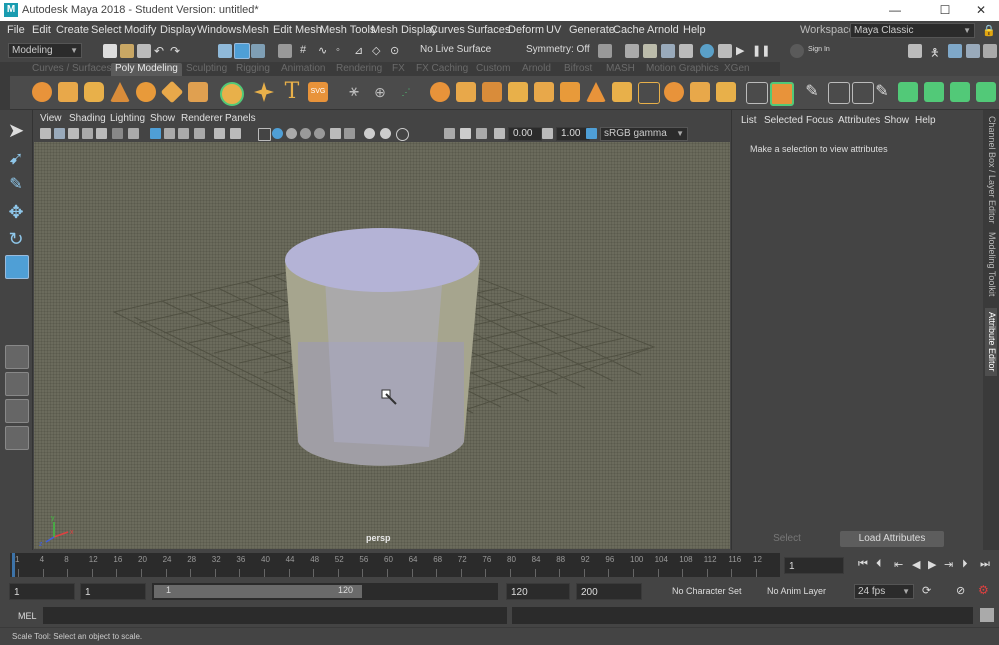 The height and width of the screenshot is (645, 999). I want to click on step-forward-frame-icon: ⇥, so click(948, 564).